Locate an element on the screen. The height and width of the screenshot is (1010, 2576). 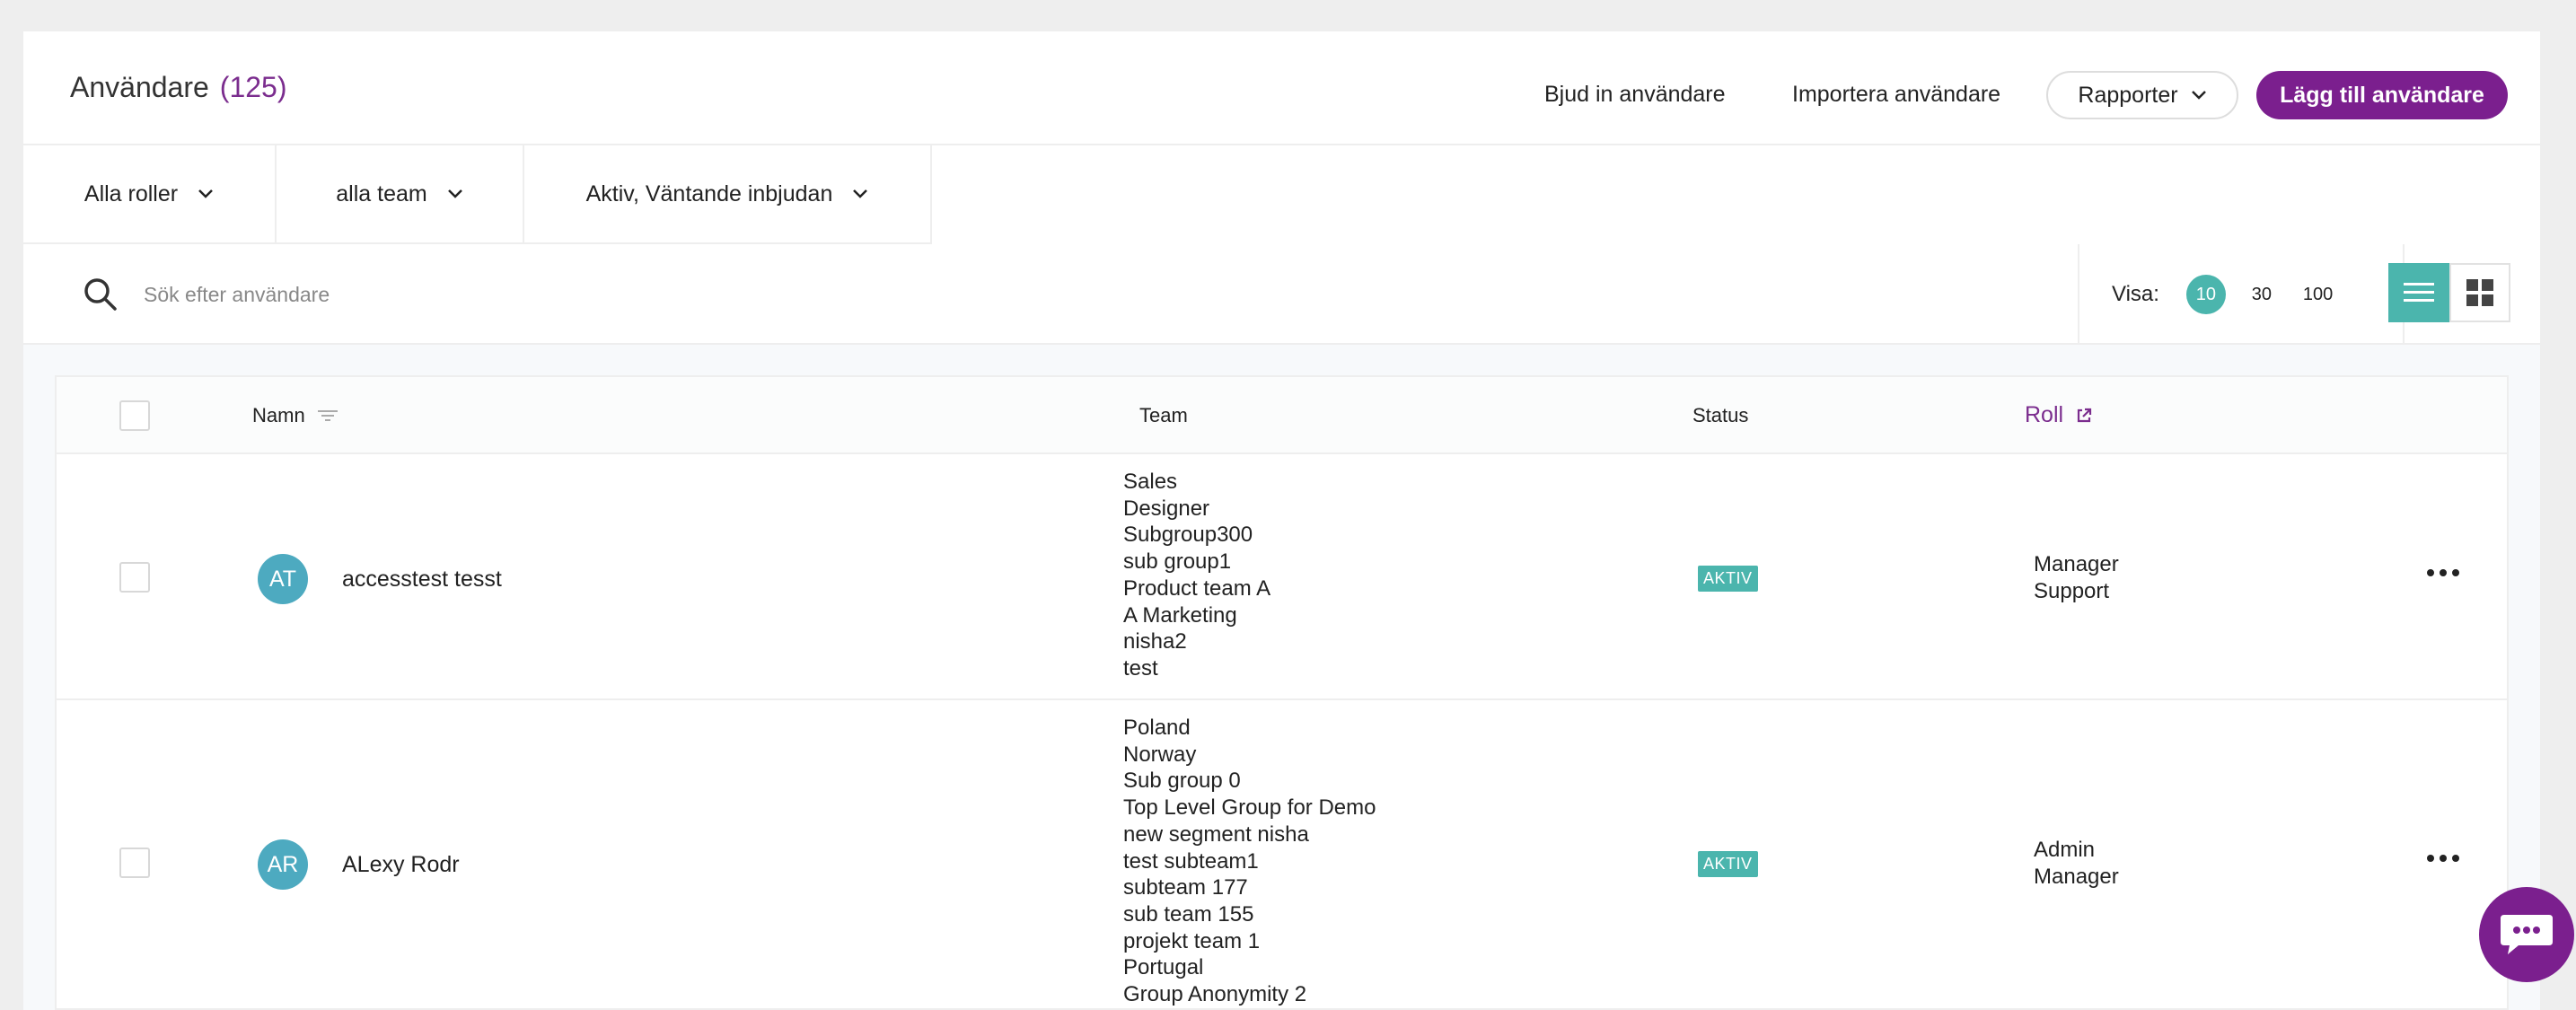
column-header-team: Team is located at coordinates (1163, 416).